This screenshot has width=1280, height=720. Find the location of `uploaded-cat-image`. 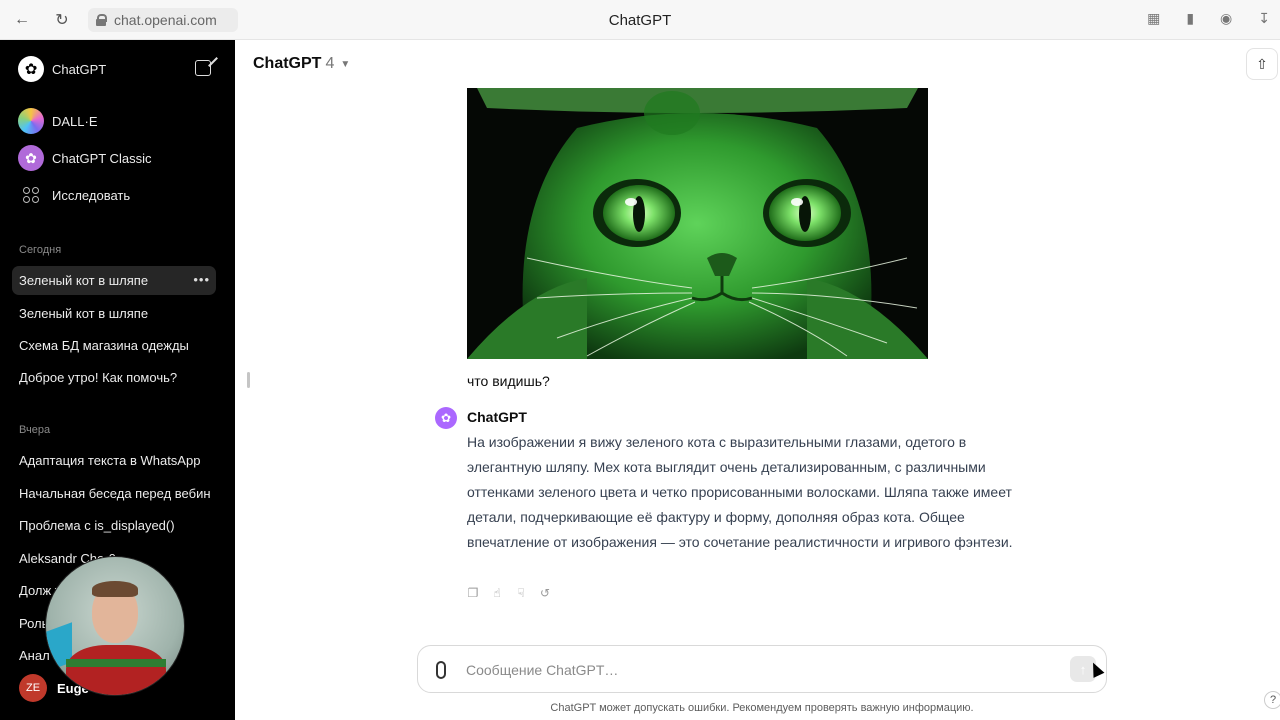

uploaded-cat-image is located at coordinates (697, 223).